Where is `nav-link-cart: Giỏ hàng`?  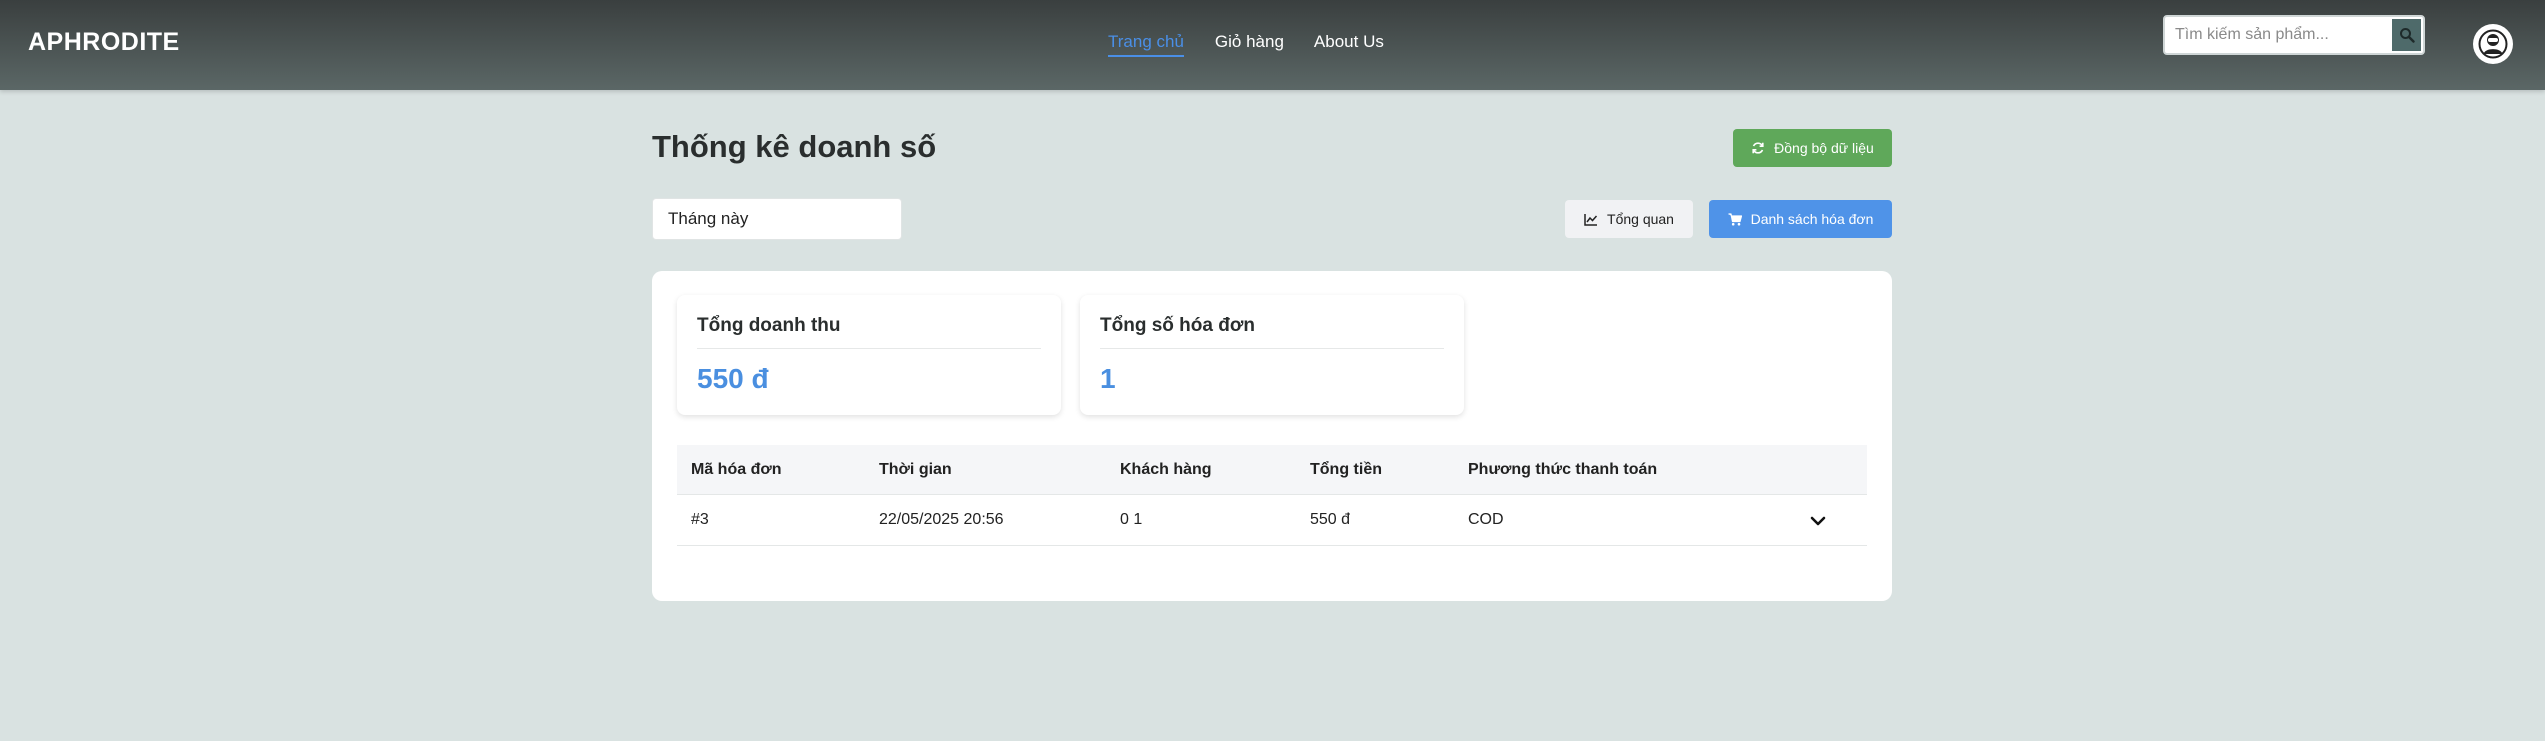 nav-link-cart: Giỏ hàng is located at coordinates (1249, 44).